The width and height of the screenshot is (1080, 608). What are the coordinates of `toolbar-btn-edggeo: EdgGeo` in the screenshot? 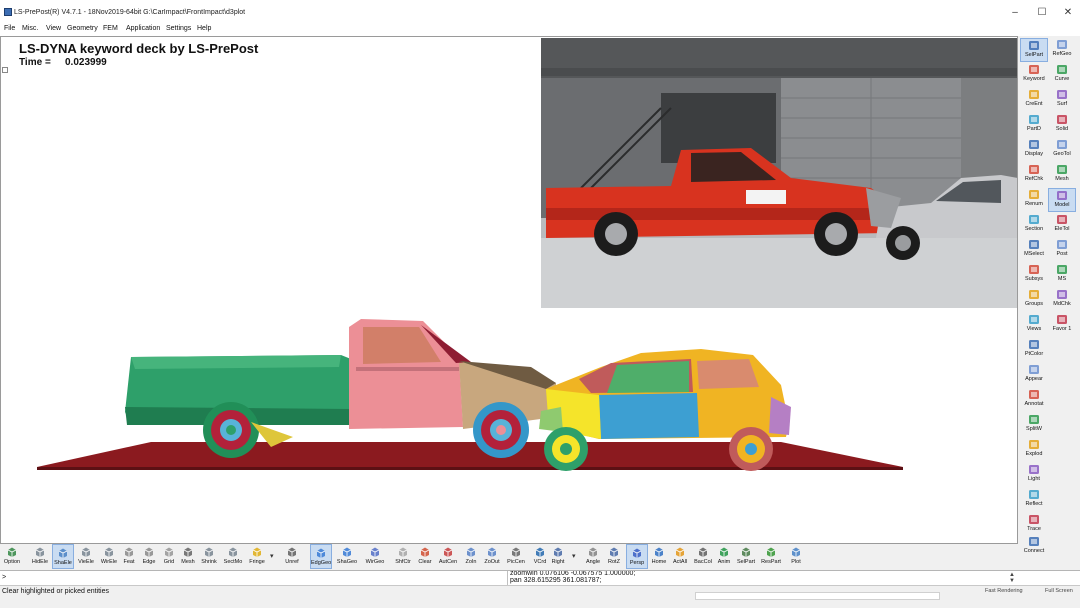 It's located at (321, 556).